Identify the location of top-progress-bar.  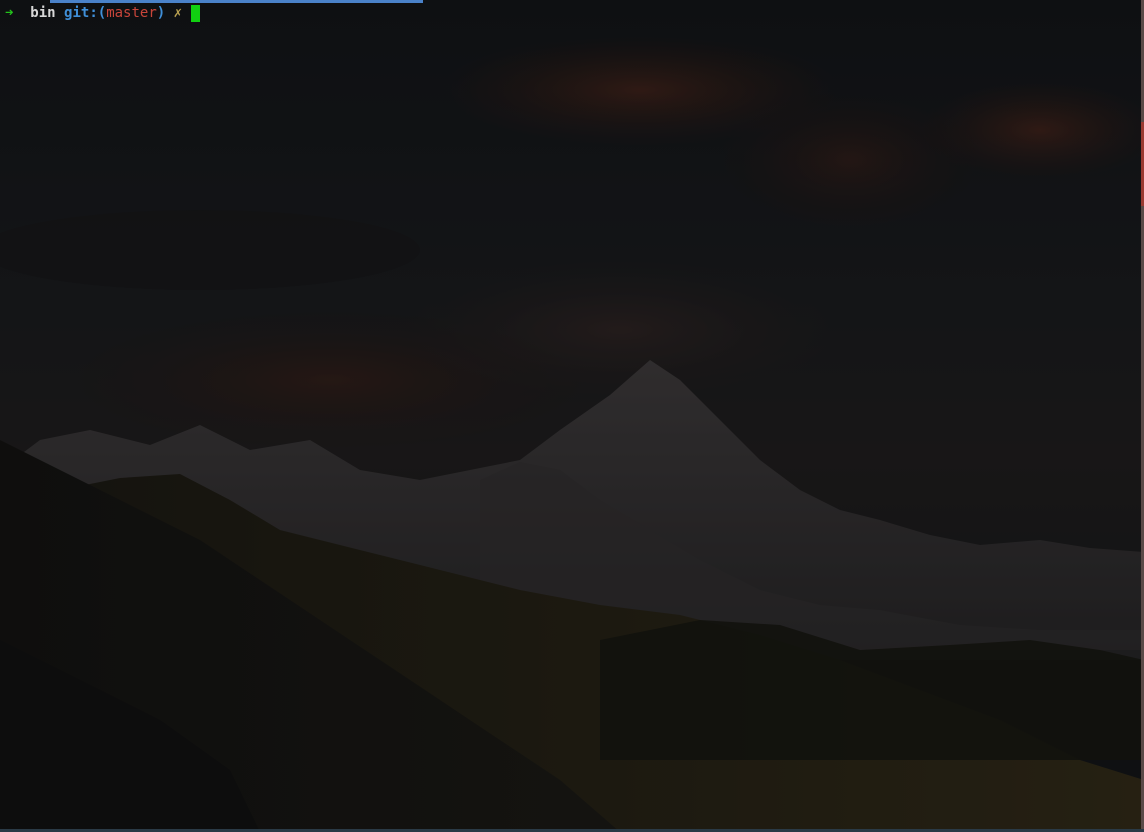
(236, 1).